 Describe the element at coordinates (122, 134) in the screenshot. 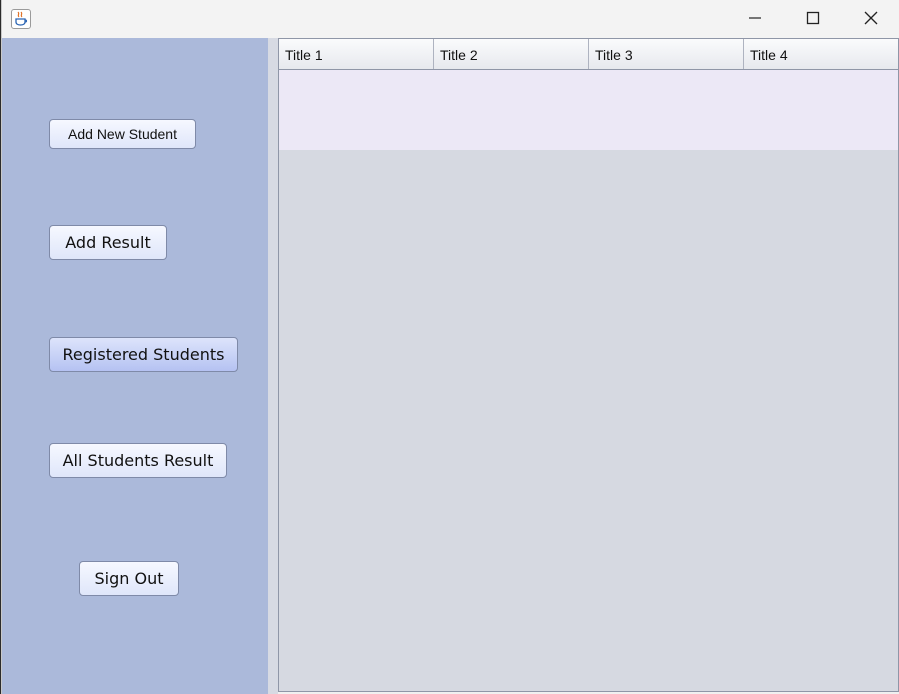

I see `add-new-student-button: Add New Student` at that location.